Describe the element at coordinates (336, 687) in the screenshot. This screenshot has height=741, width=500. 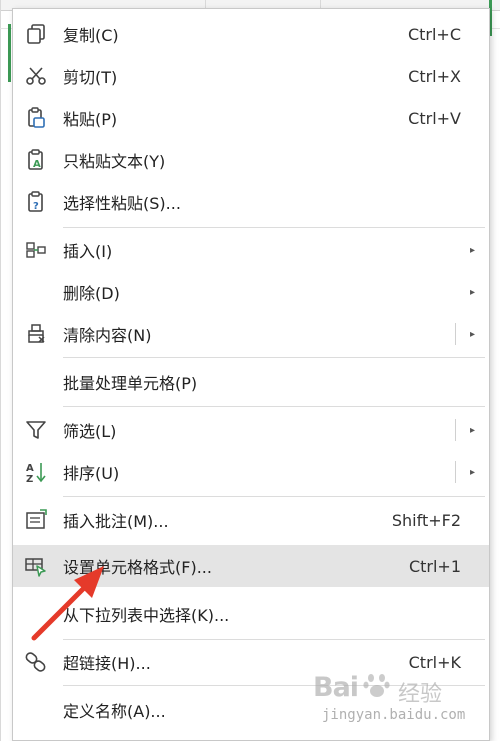
I see `baidu-watermark-logo: Bai` at that location.